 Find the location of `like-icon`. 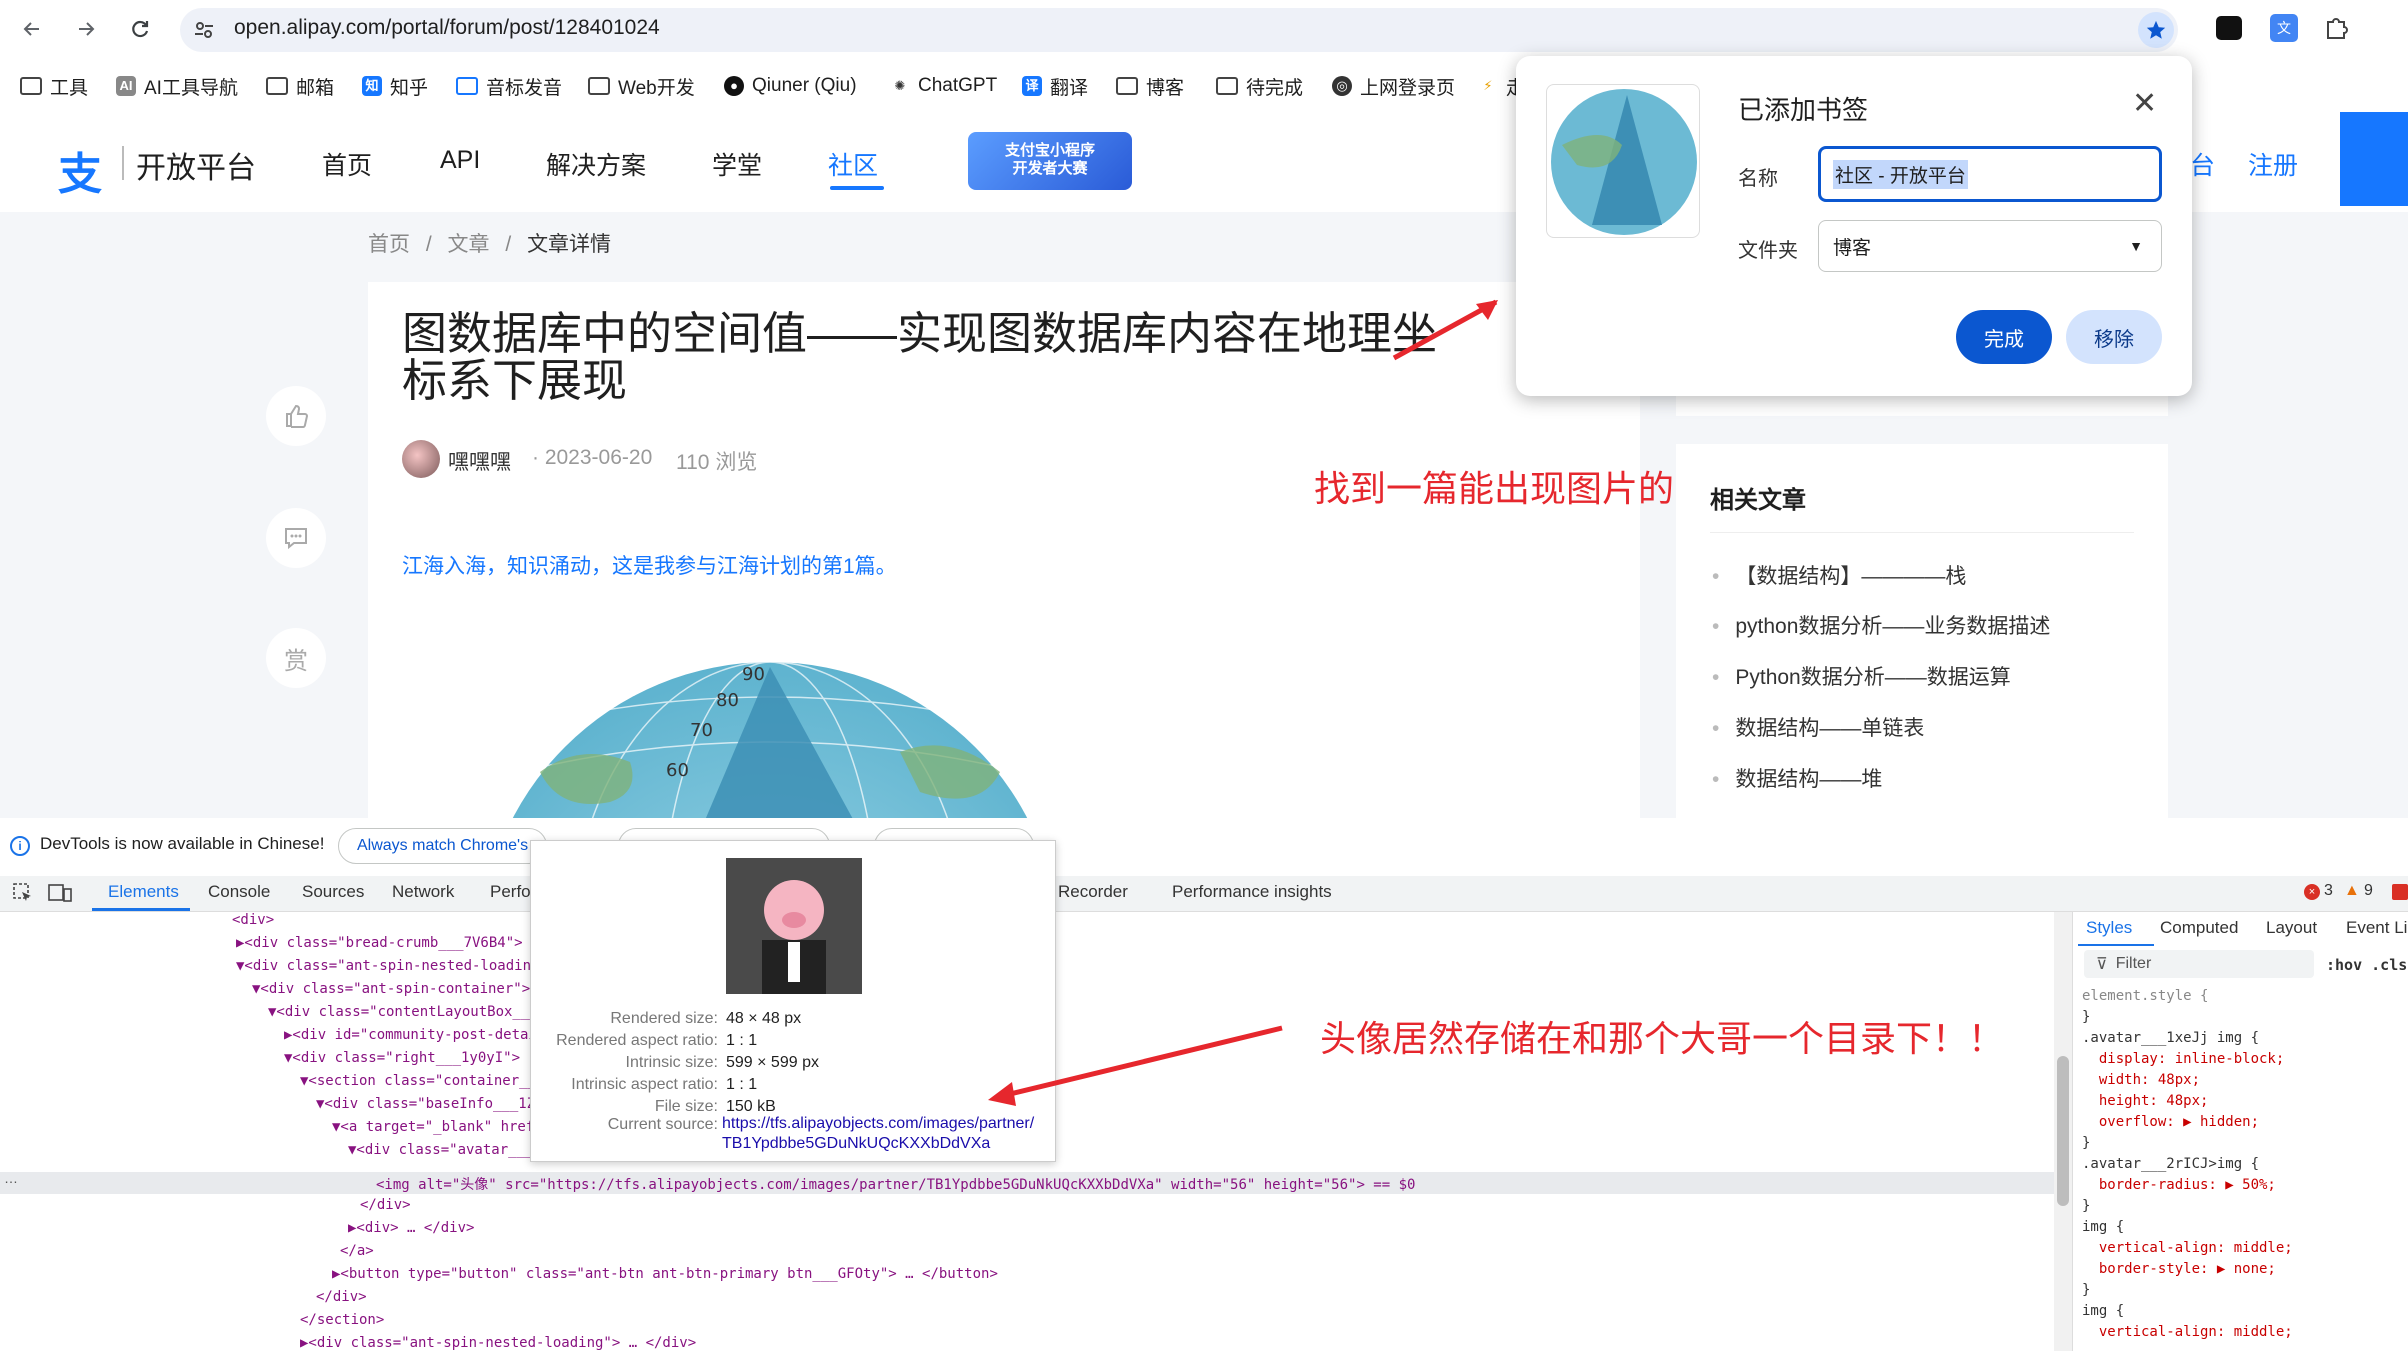

like-icon is located at coordinates (296, 416).